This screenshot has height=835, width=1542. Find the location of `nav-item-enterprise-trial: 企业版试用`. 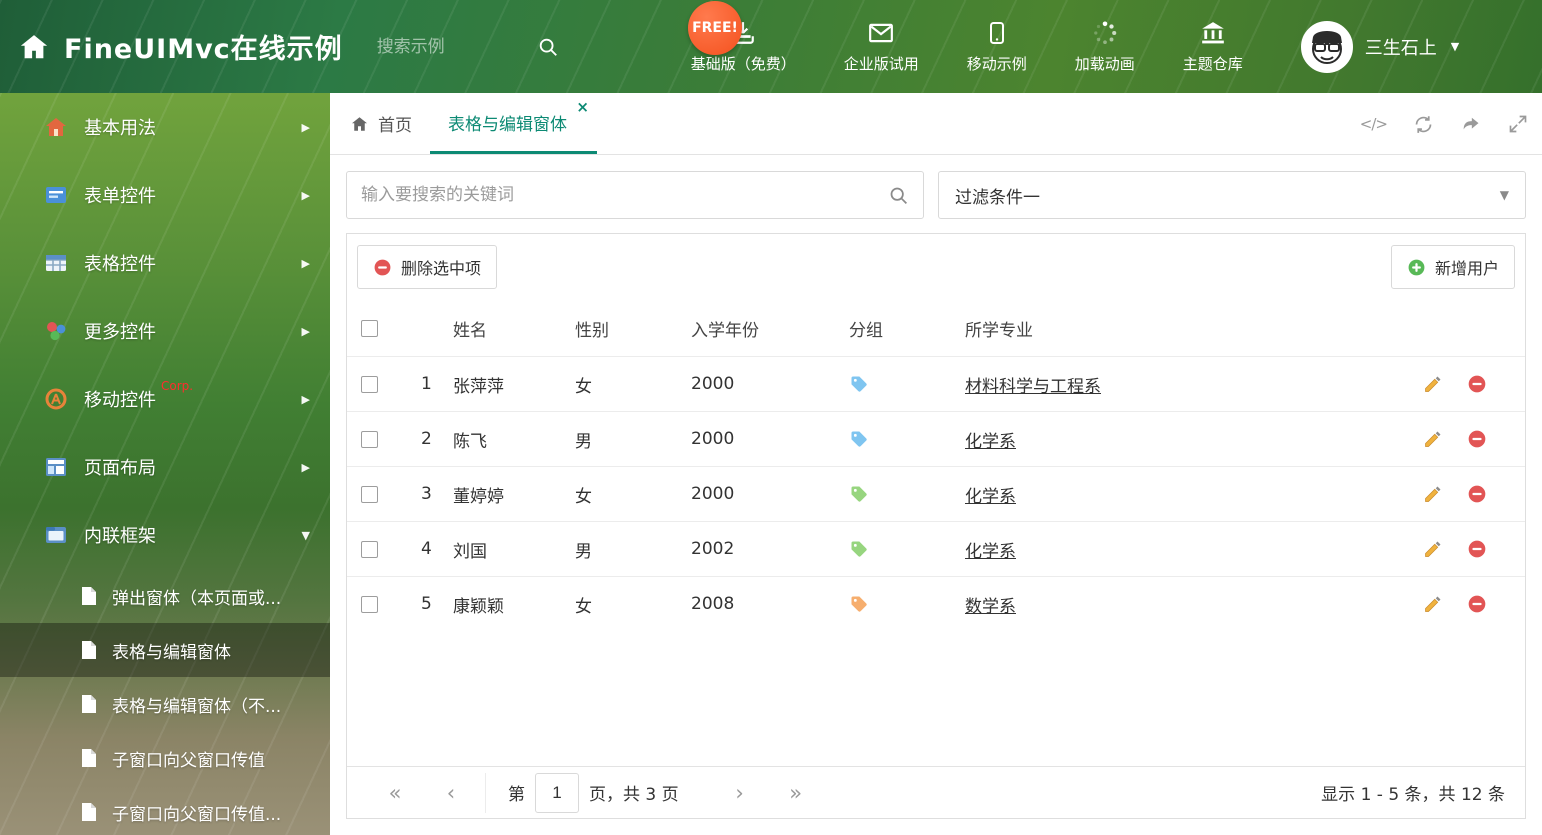

nav-item-enterprise-trial: 企业版试用 is located at coordinates (881, 47).